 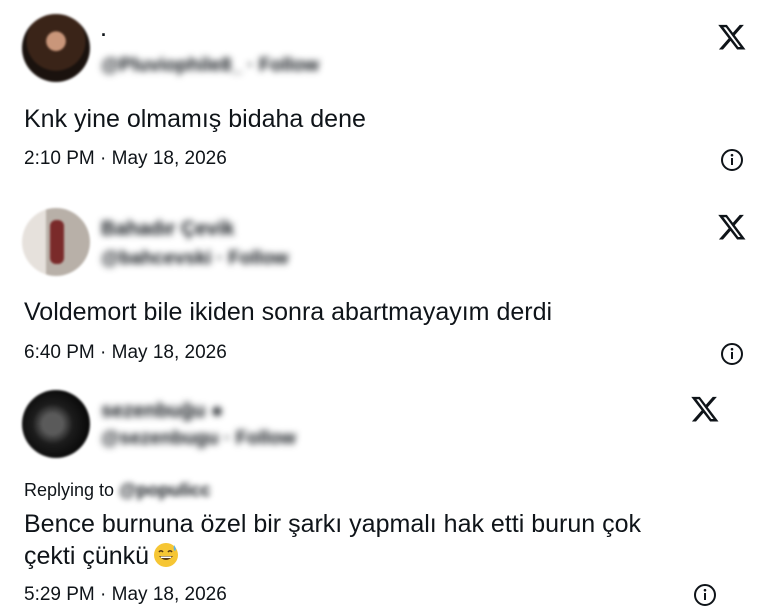 I want to click on tweet-timestamp: 2:10 PM · May 18, 2026, so click(x=125, y=159).